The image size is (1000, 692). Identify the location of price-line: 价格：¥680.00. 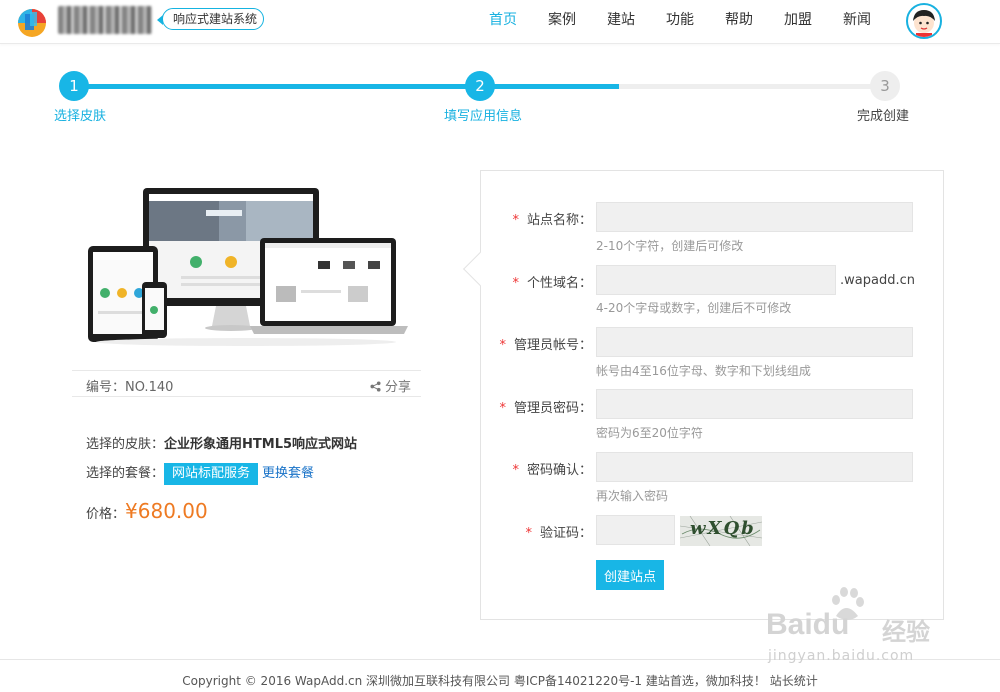
(147, 511).